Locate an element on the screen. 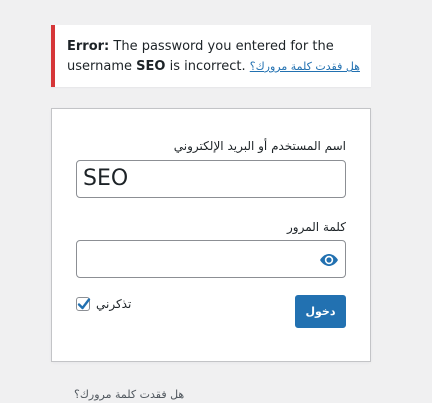 The image size is (432, 403). username-input: SEO is located at coordinates (211, 179).